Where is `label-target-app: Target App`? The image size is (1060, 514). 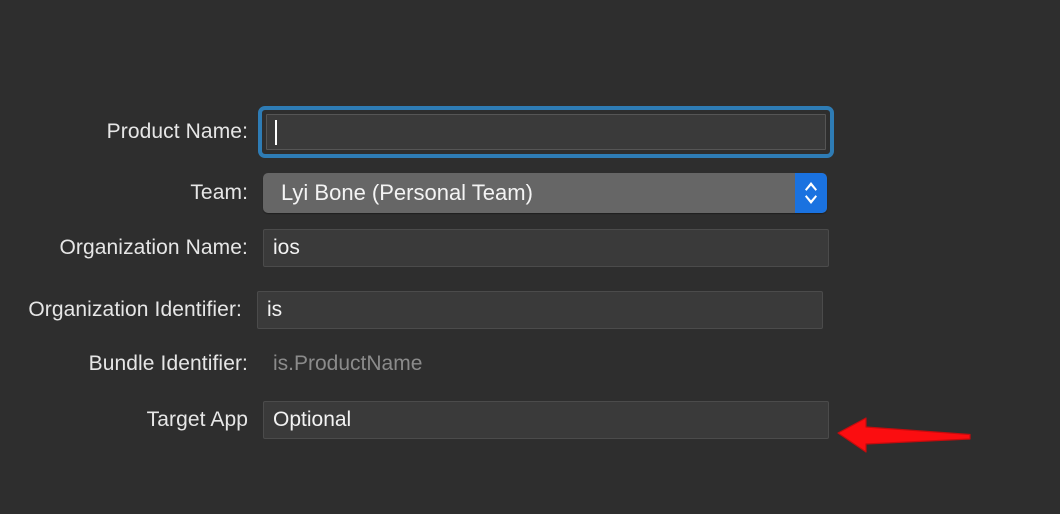
label-target-app: Target App is located at coordinates (197, 419).